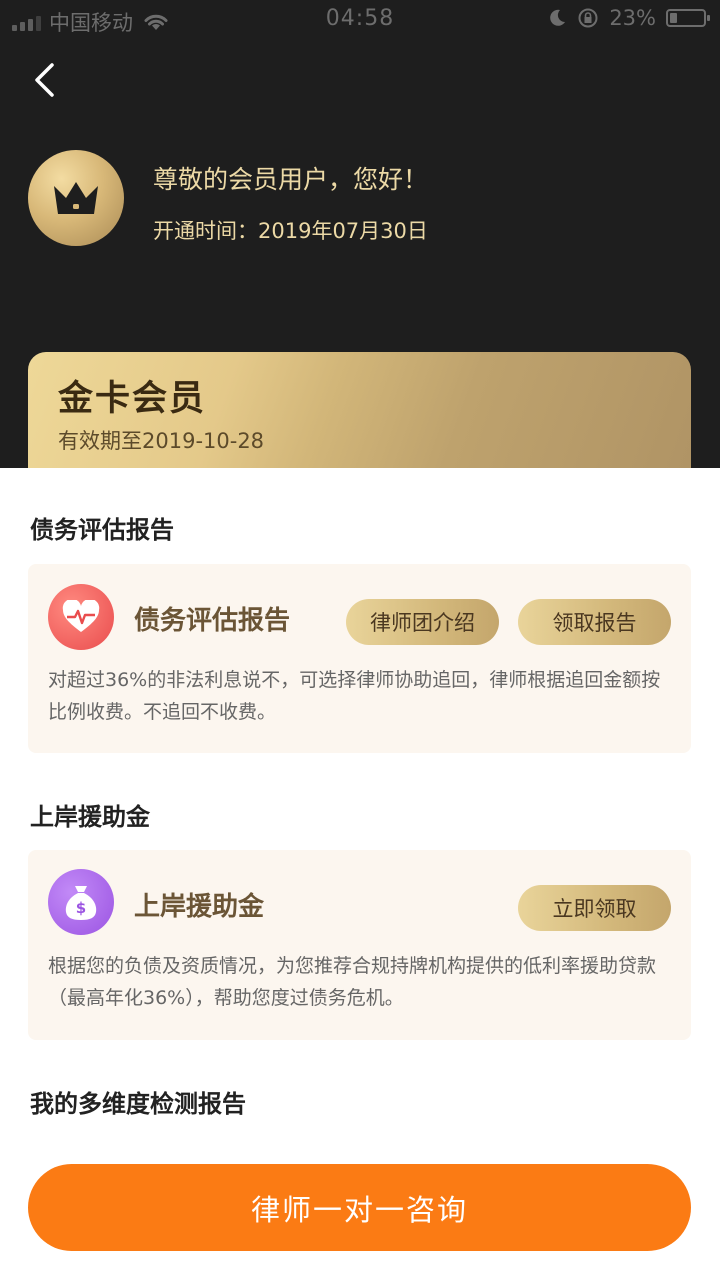 The height and width of the screenshot is (1280, 720). I want to click on battery-icon, so click(688, 18).